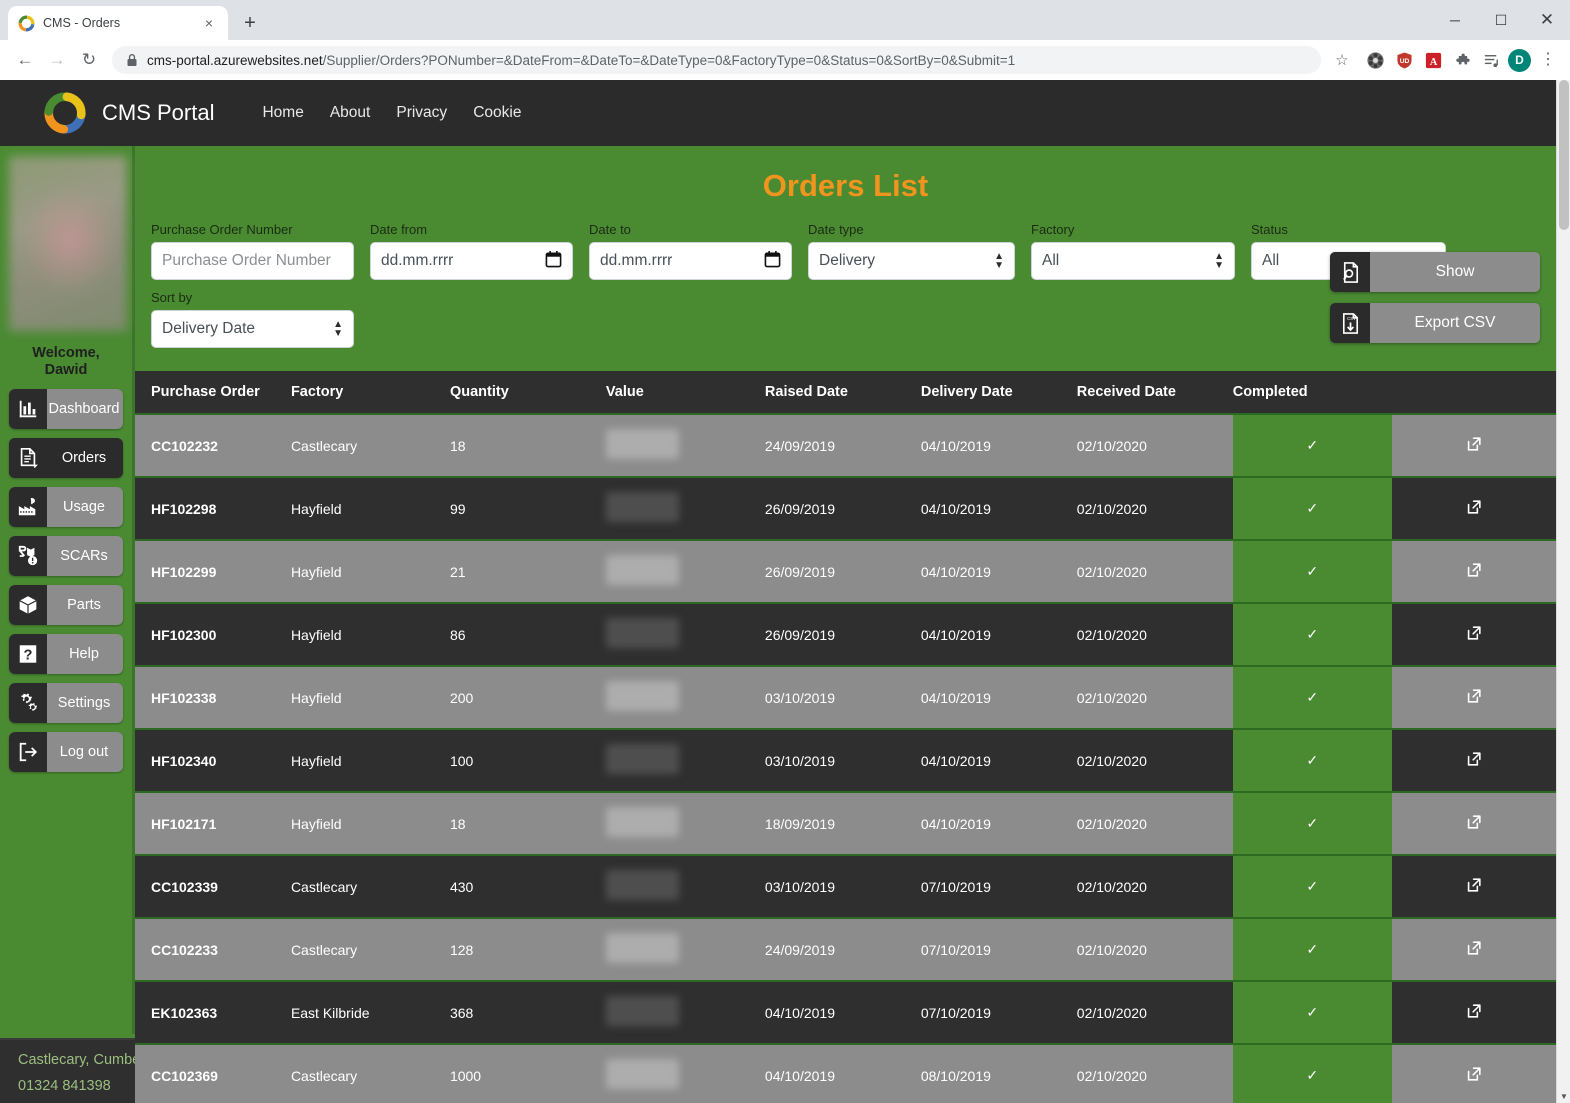 Image resolution: width=1570 pixels, height=1103 pixels. I want to click on forward-icon: →, so click(57, 60).